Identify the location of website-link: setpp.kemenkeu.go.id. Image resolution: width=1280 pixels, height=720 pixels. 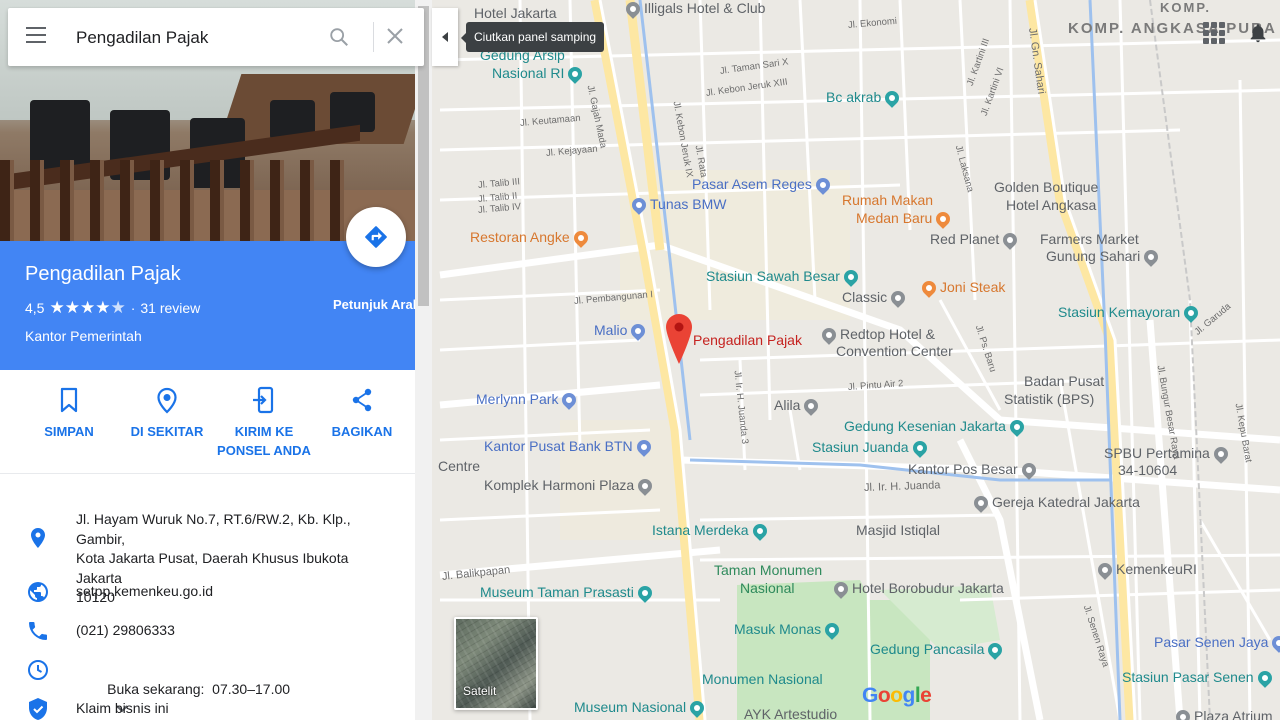
(236, 592).